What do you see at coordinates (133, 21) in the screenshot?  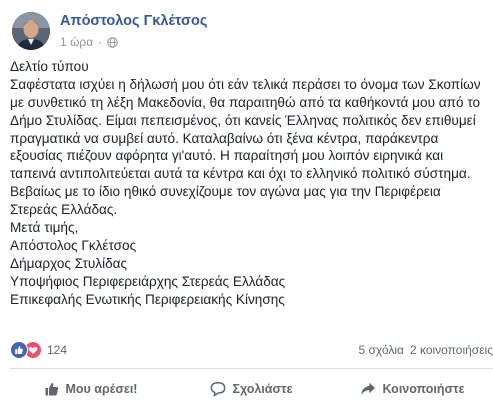 I see `author-name: Απόστολος Γκλέτσος` at bounding box center [133, 21].